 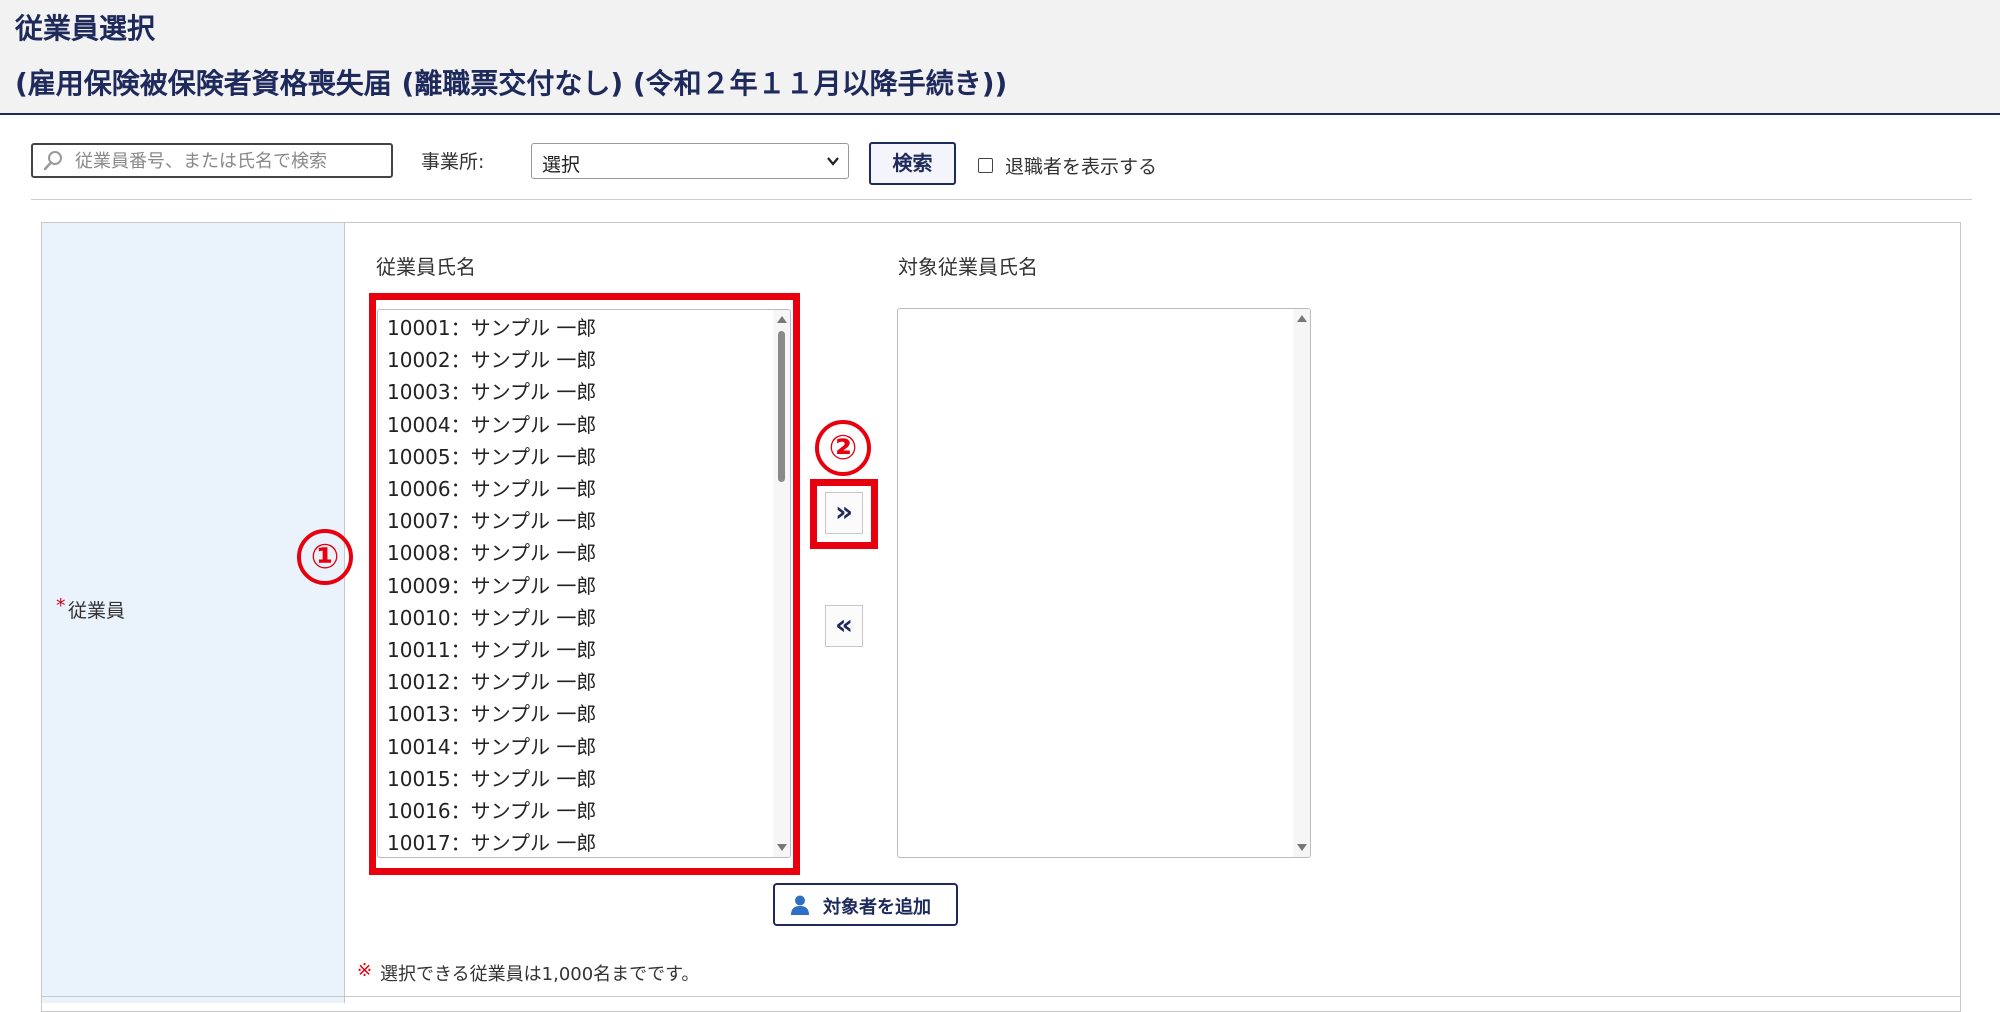 What do you see at coordinates (1302, 847) in the screenshot?
I see `scroll-down-icon` at bounding box center [1302, 847].